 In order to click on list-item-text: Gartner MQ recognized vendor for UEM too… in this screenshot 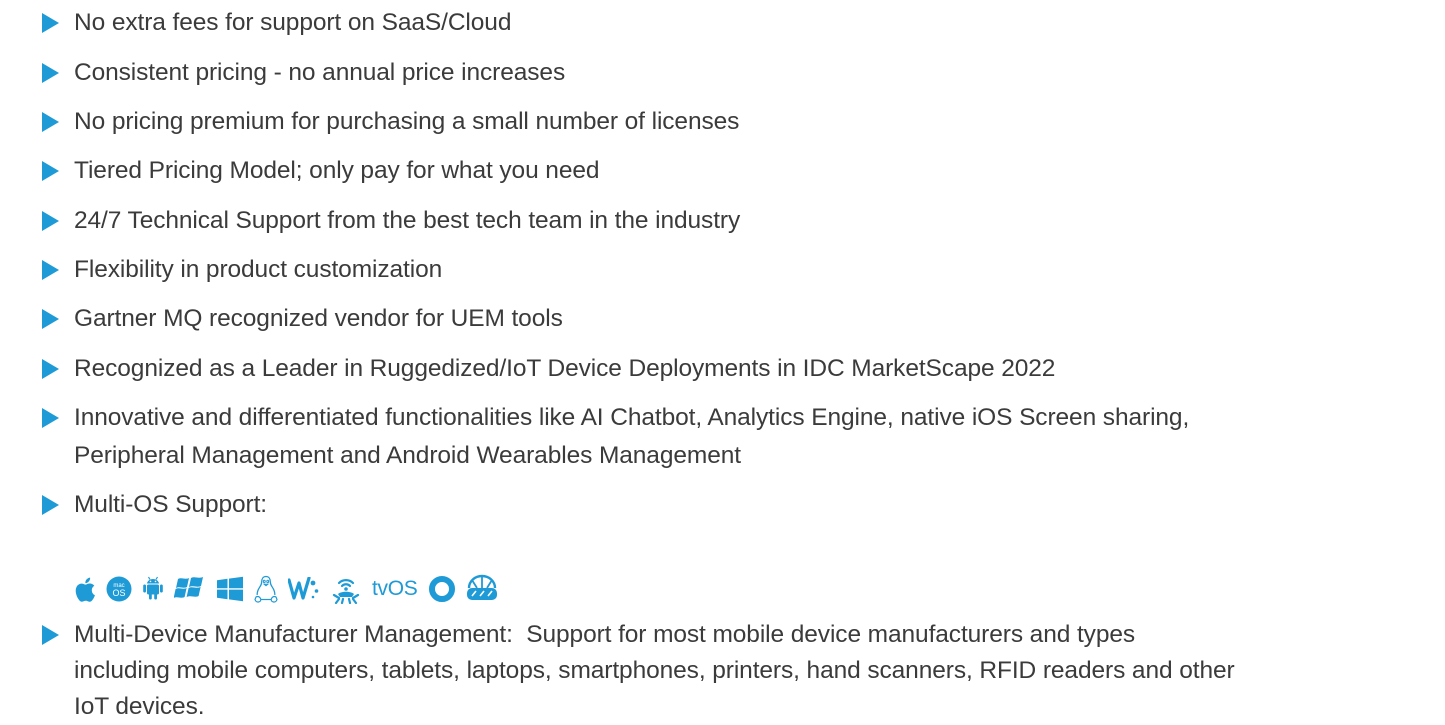, I will do `click(318, 318)`.